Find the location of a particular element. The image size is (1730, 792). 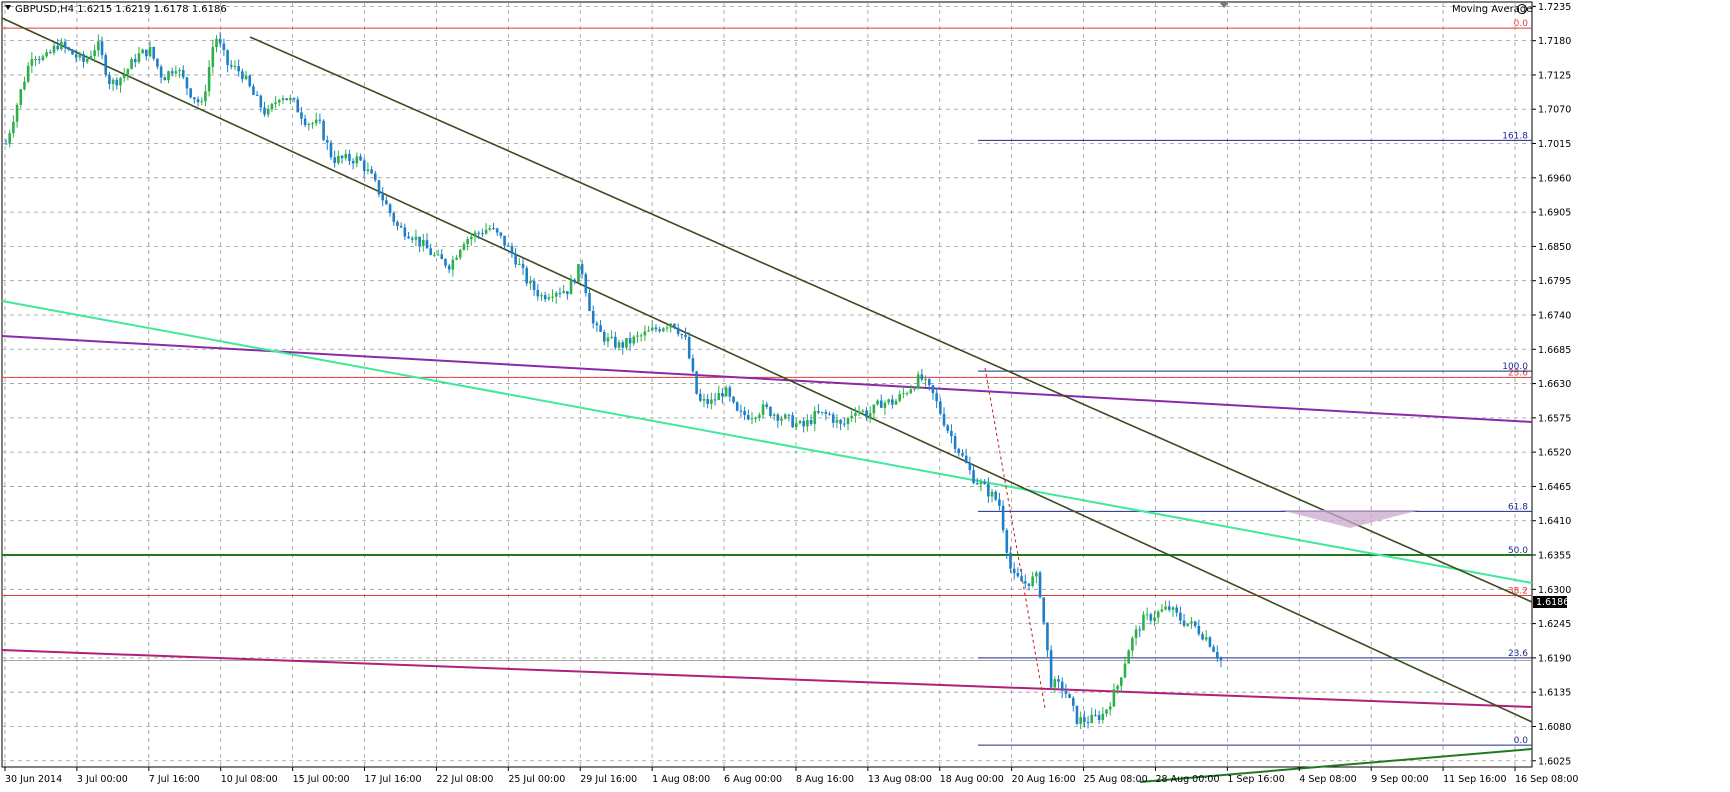

level-label: 0.0 is located at coordinates (1521, 24).